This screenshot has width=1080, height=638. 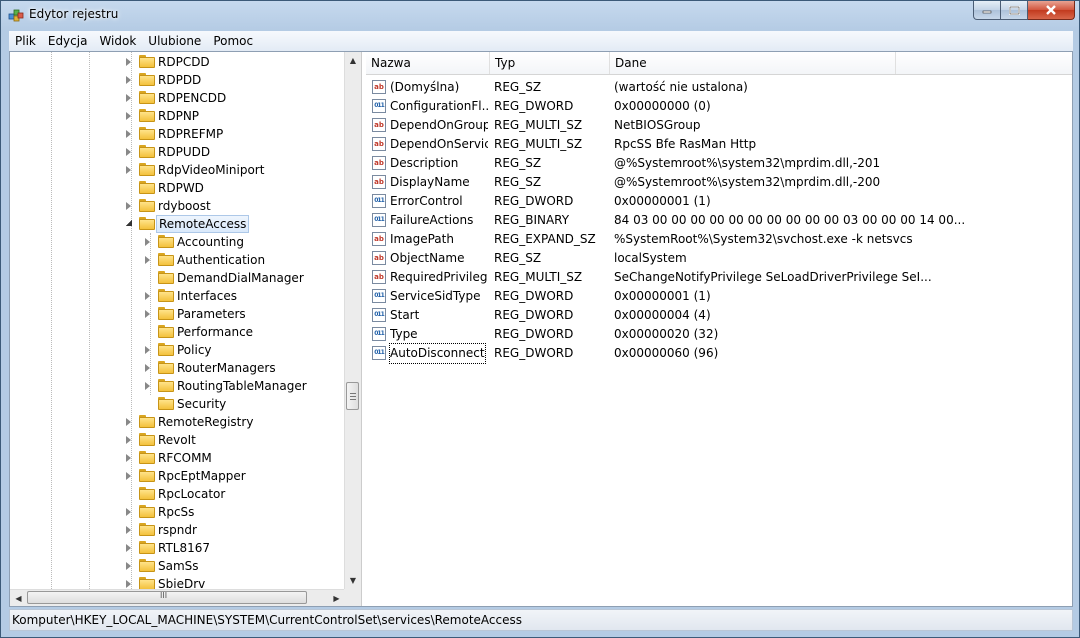 I want to click on value-row: 011 ErrorControl REG_DWORD 0x00000001 (1), so click(x=719, y=201).